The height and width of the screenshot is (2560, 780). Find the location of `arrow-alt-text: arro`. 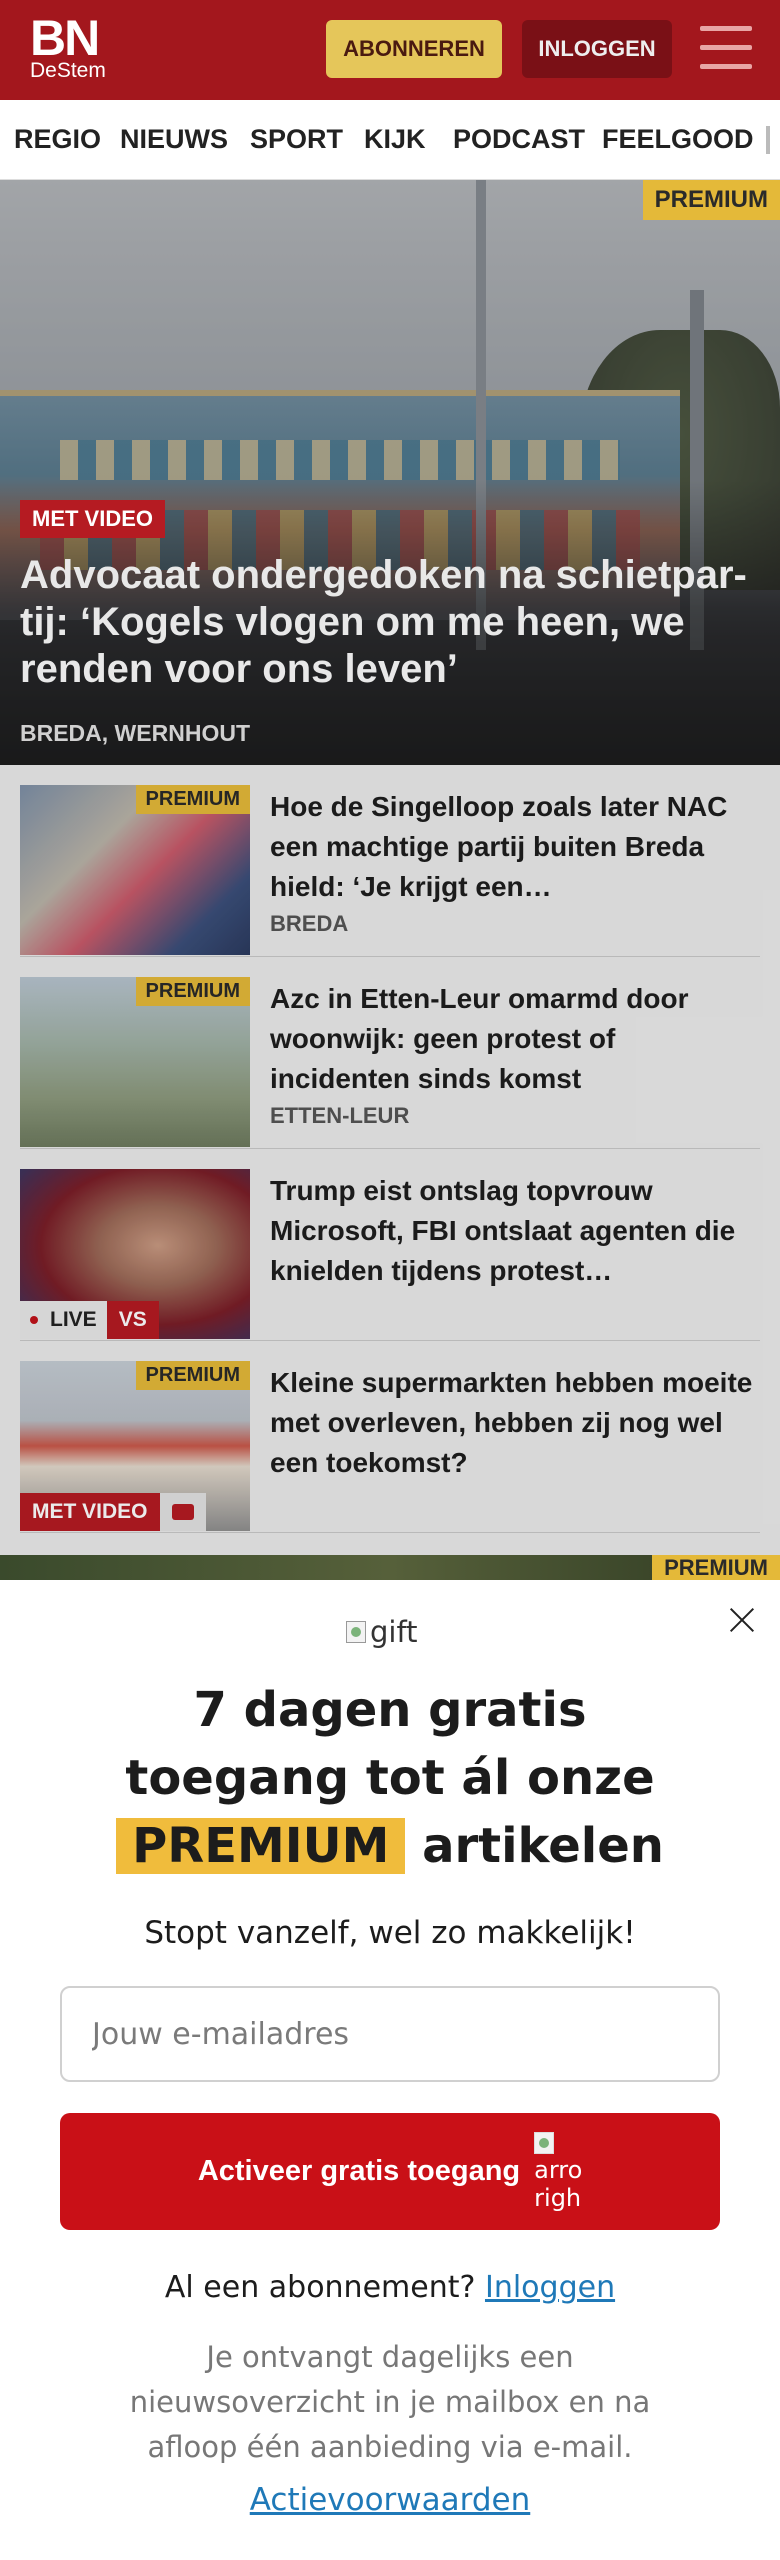

arrow-alt-text: arro is located at coordinates (558, 2169).